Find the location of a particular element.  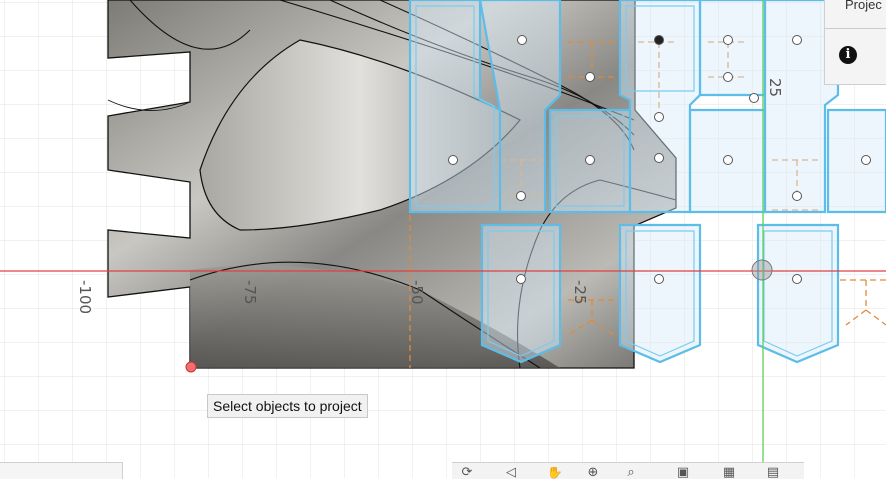

left-toolbar-edge is located at coordinates (61, 470).